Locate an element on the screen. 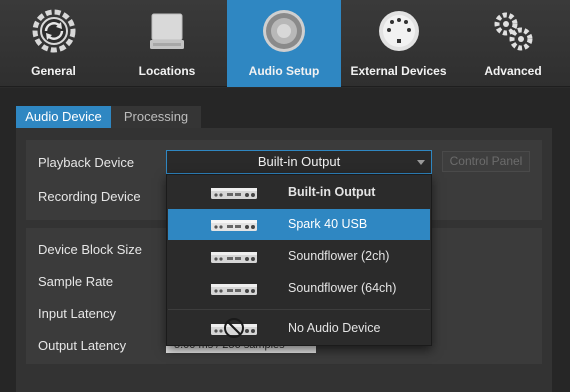 This screenshot has width=570, height=392. sync-icon is located at coordinates (53, 31).